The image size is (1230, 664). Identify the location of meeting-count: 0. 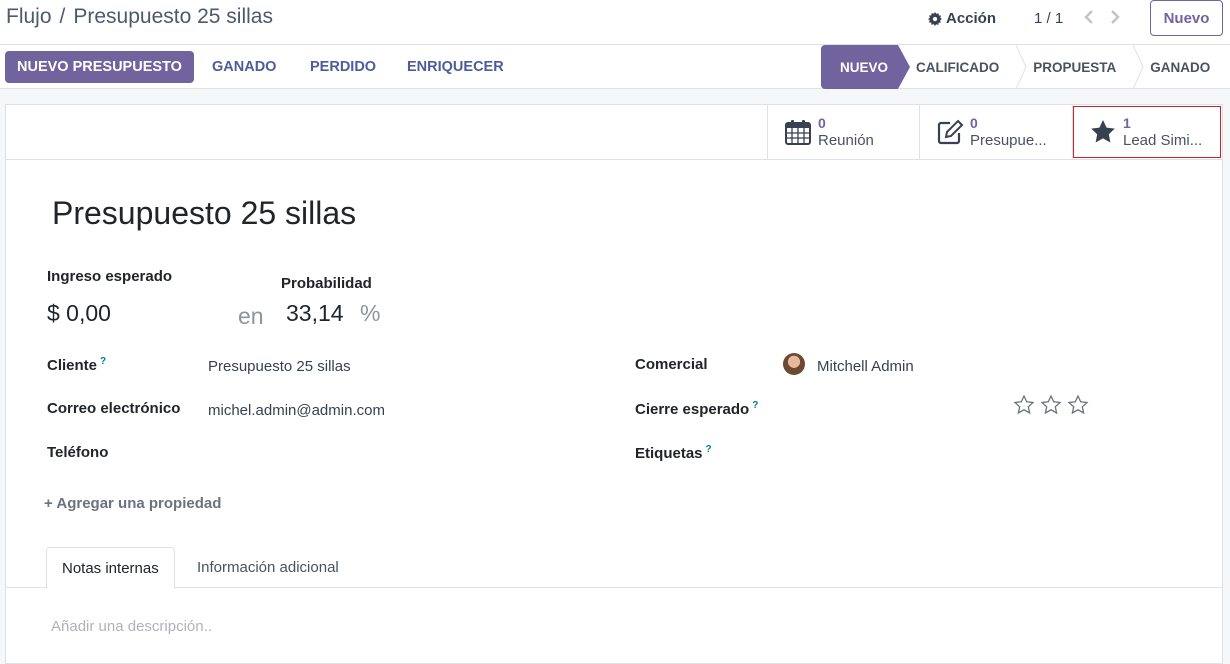
(822, 122).